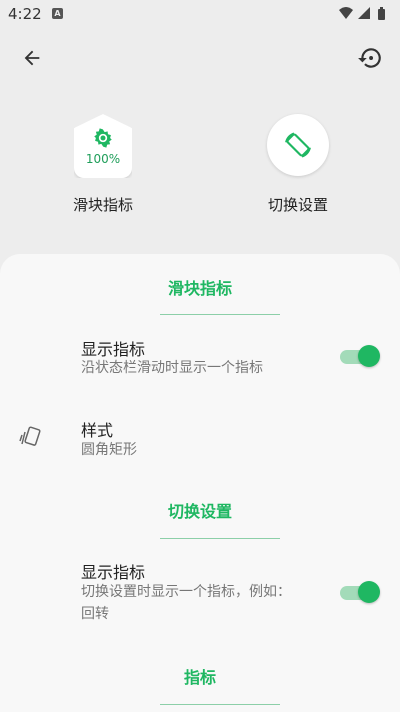  I want to click on slider-percent: 100%, so click(103, 159).